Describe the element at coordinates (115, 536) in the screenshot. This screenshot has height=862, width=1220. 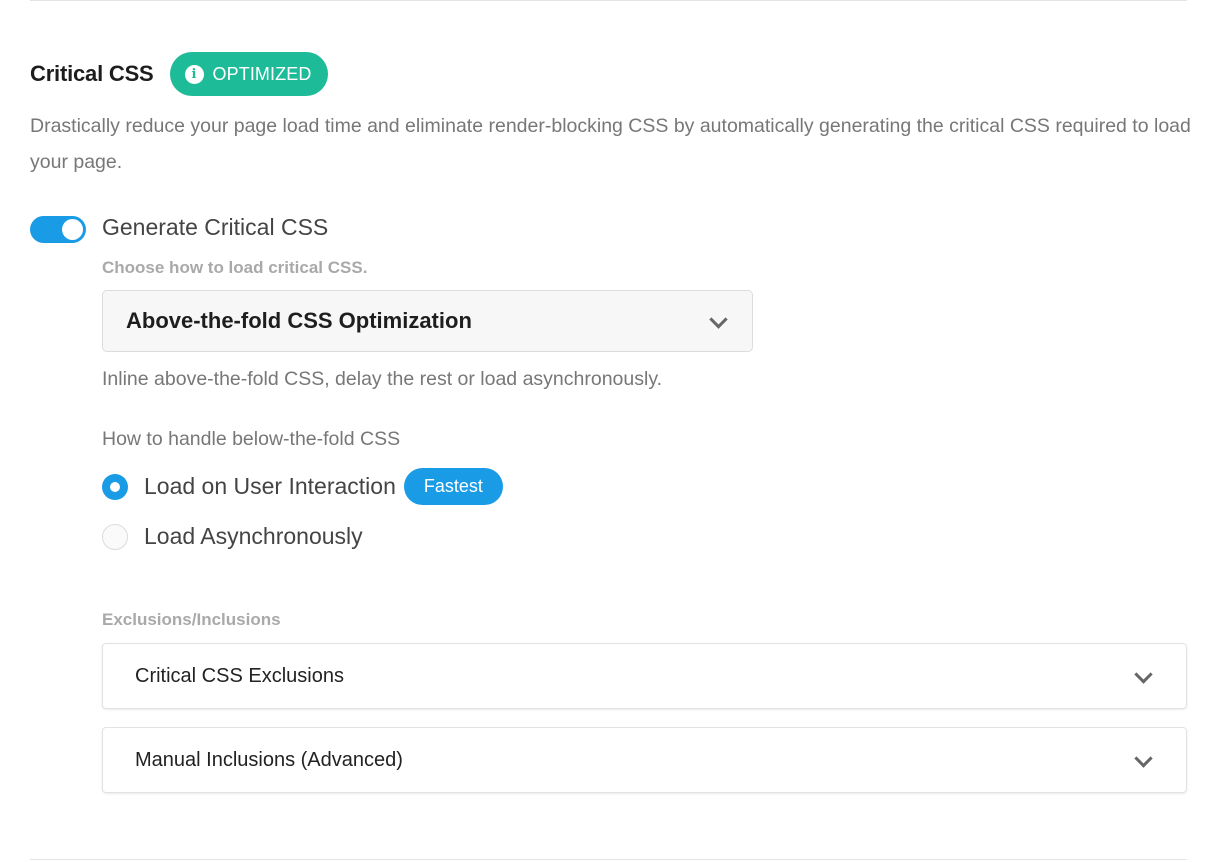
I see `radio-unselected-icon` at that location.